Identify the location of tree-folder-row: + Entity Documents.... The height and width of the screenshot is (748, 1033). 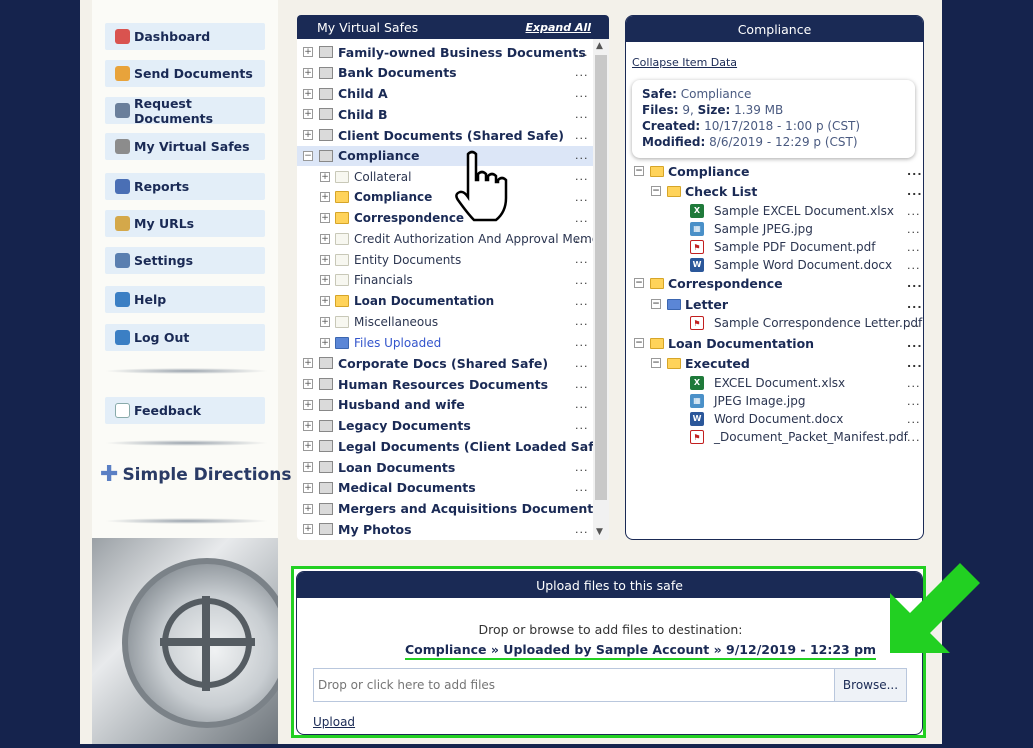
(445, 260).